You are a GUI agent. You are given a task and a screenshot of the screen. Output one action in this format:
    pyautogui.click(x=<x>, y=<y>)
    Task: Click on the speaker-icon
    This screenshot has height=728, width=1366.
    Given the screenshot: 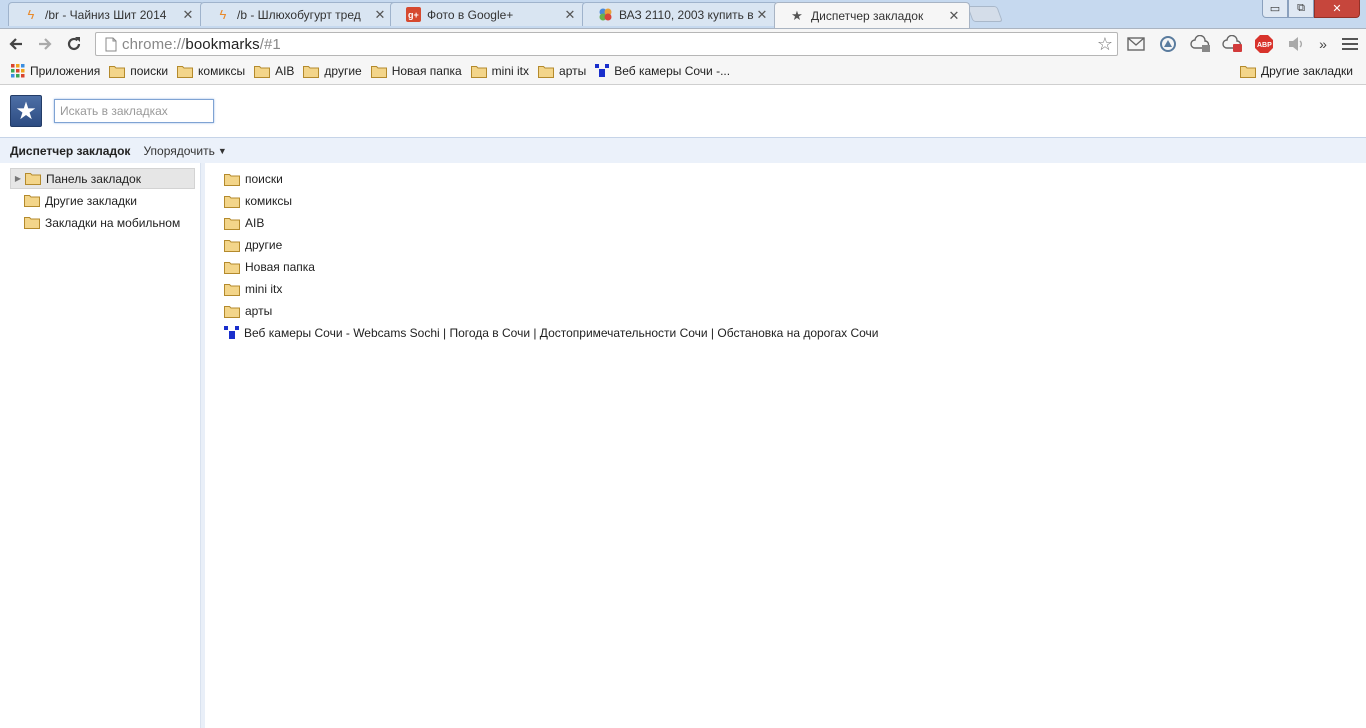 What is the action you would take?
    pyautogui.click(x=1296, y=44)
    